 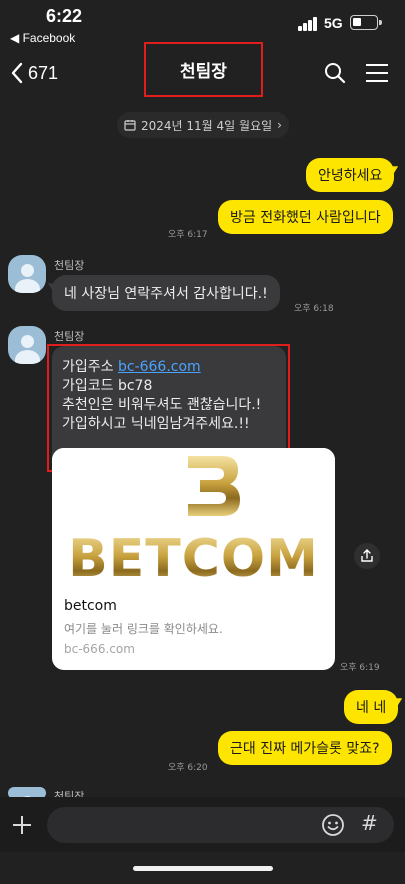 I want to click on my-message-bubble: 방금 전화했던 사람입니다, so click(x=305, y=217).